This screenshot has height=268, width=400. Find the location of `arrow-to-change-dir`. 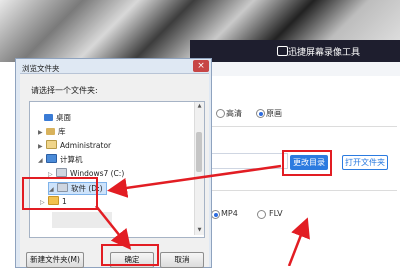

arrow-to-change-dir is located at coordinates (298, 241).